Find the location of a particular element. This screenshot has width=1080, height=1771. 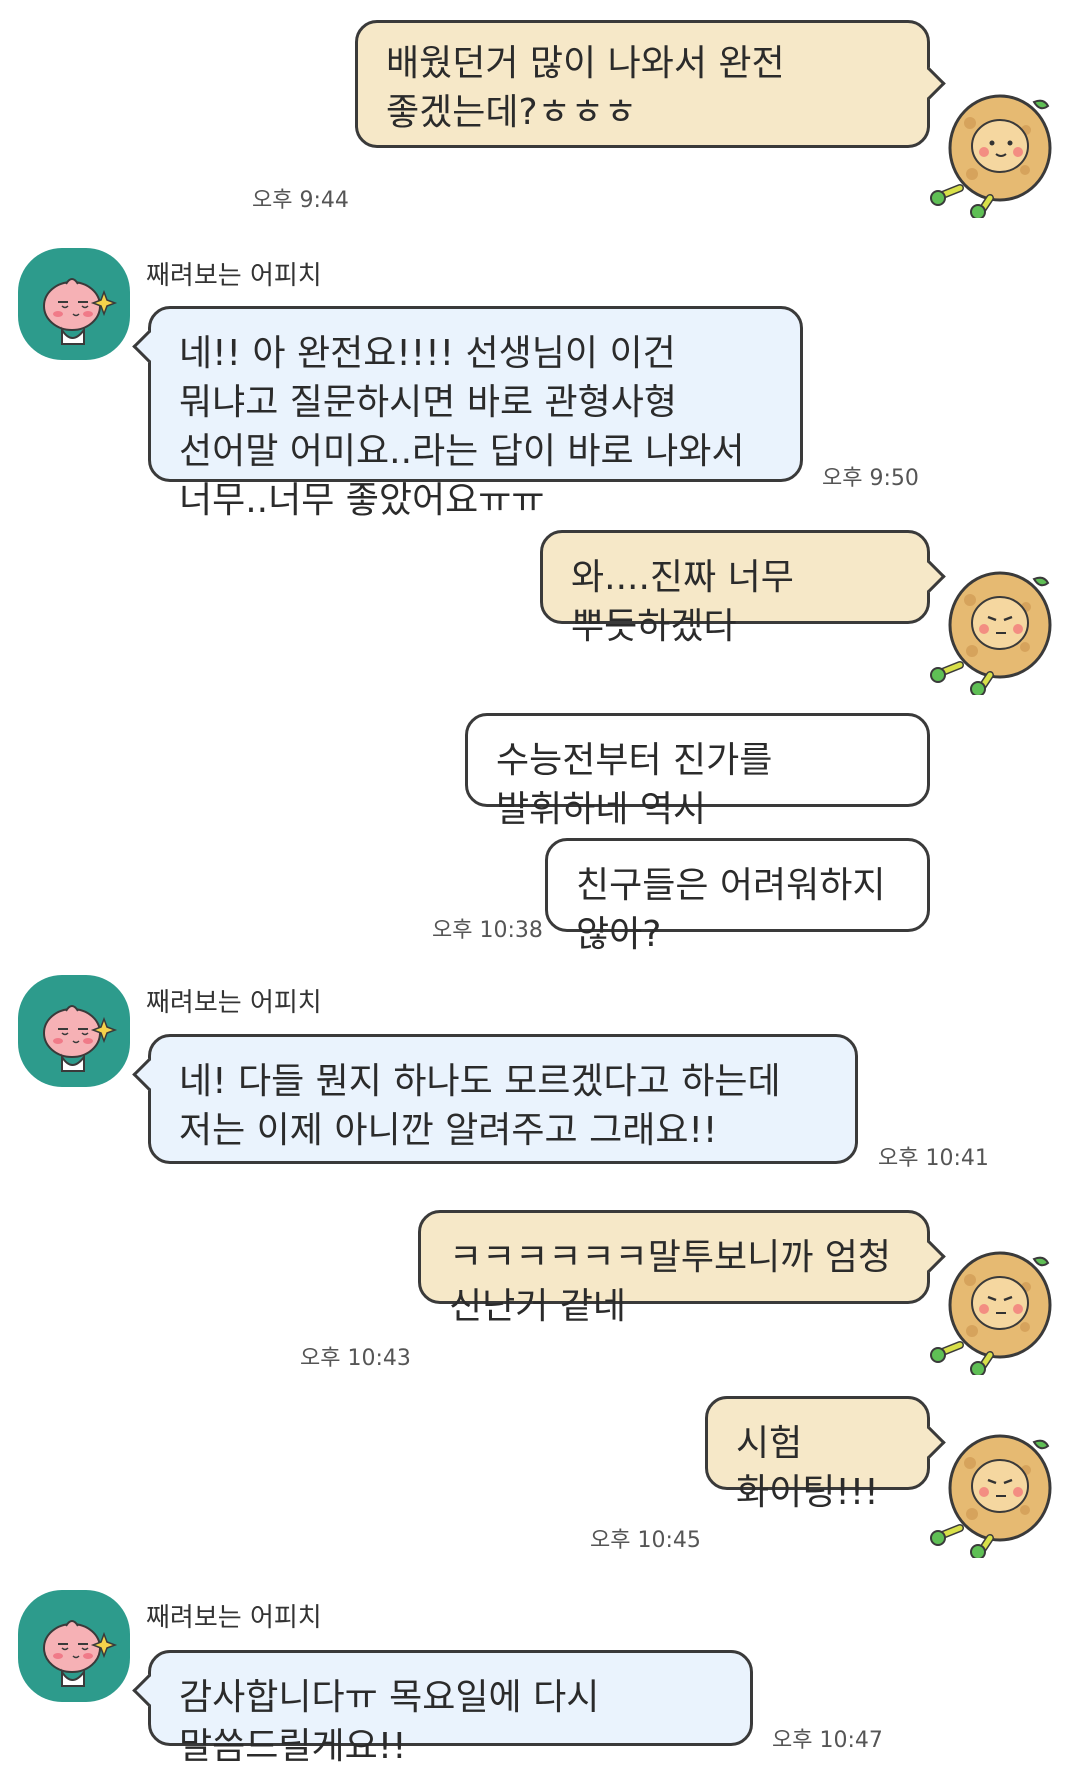

message-text: 시험 화이팅!!! is located at coordinates (807, 1468).